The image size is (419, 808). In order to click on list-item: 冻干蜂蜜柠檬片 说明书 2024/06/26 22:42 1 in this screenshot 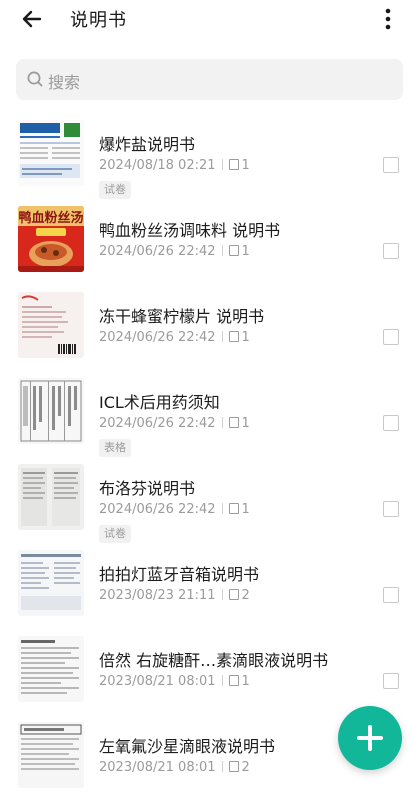, I will do `click(209, 335)`.